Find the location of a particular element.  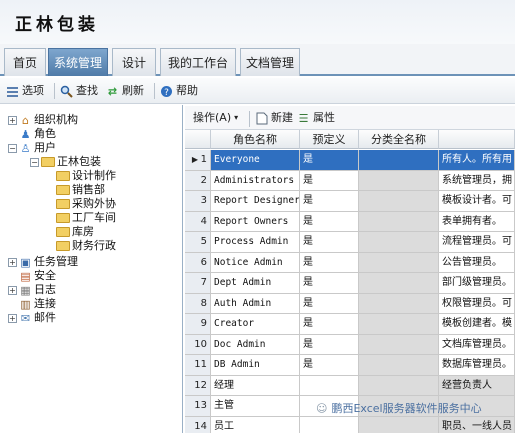

table-row: 5 Process Admin 是 流程管理员。可 is located at coordinates (350, 242).